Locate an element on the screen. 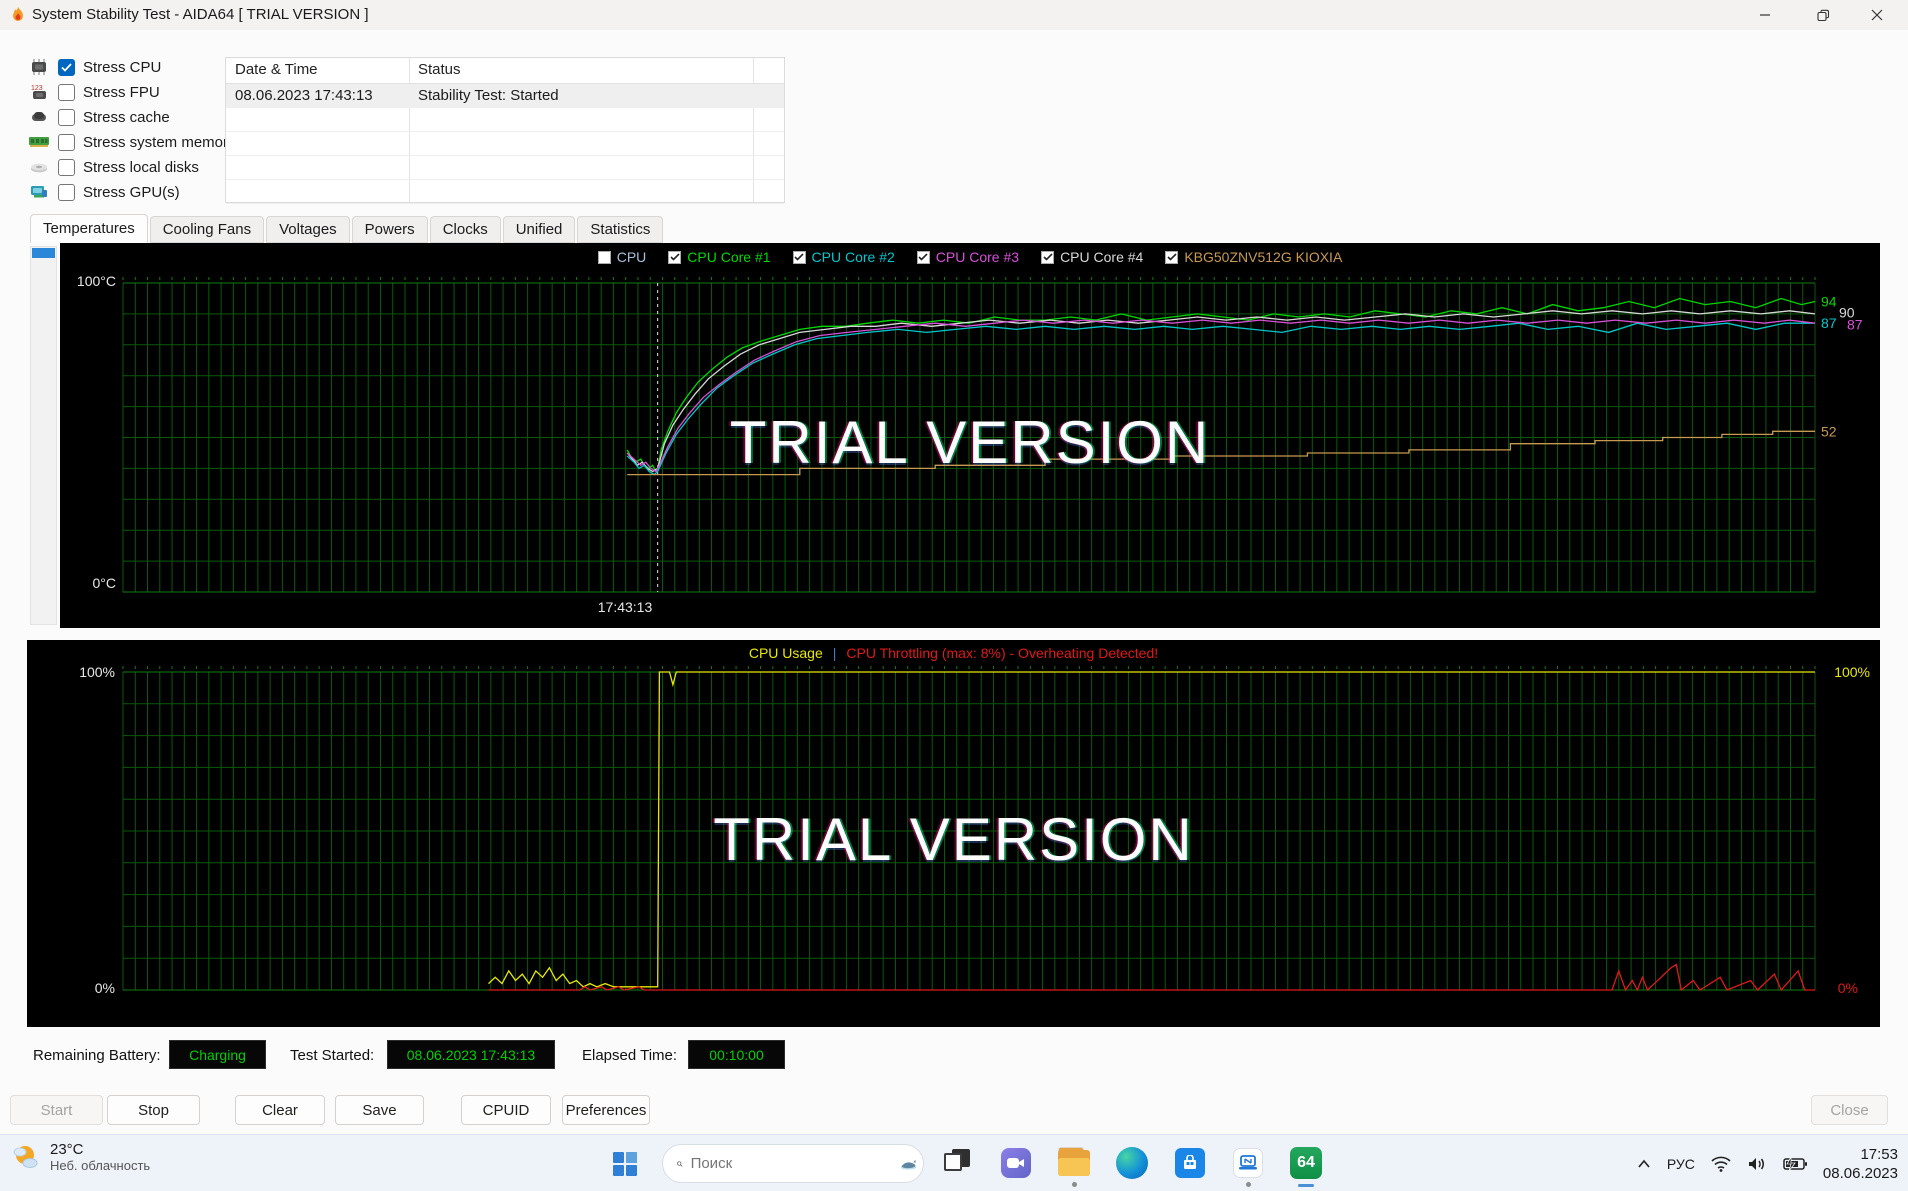  stress-option-label: Stress local disks is located at coordinates (141, 167).